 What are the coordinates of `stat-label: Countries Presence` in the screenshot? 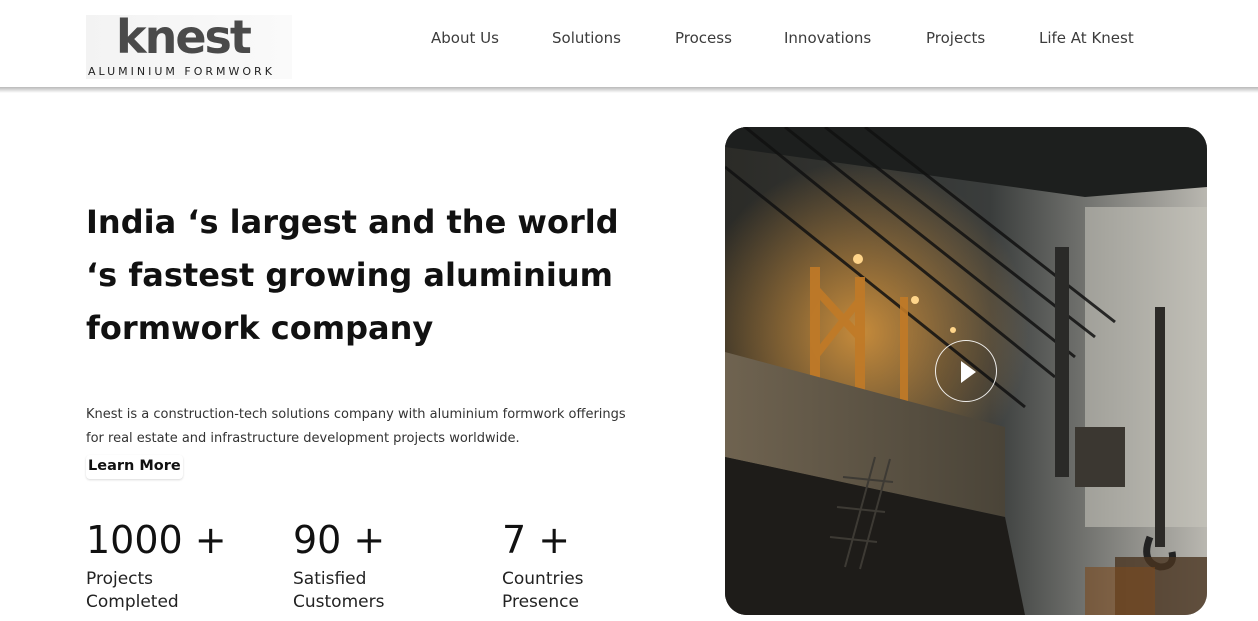 It's located at (543, 590).